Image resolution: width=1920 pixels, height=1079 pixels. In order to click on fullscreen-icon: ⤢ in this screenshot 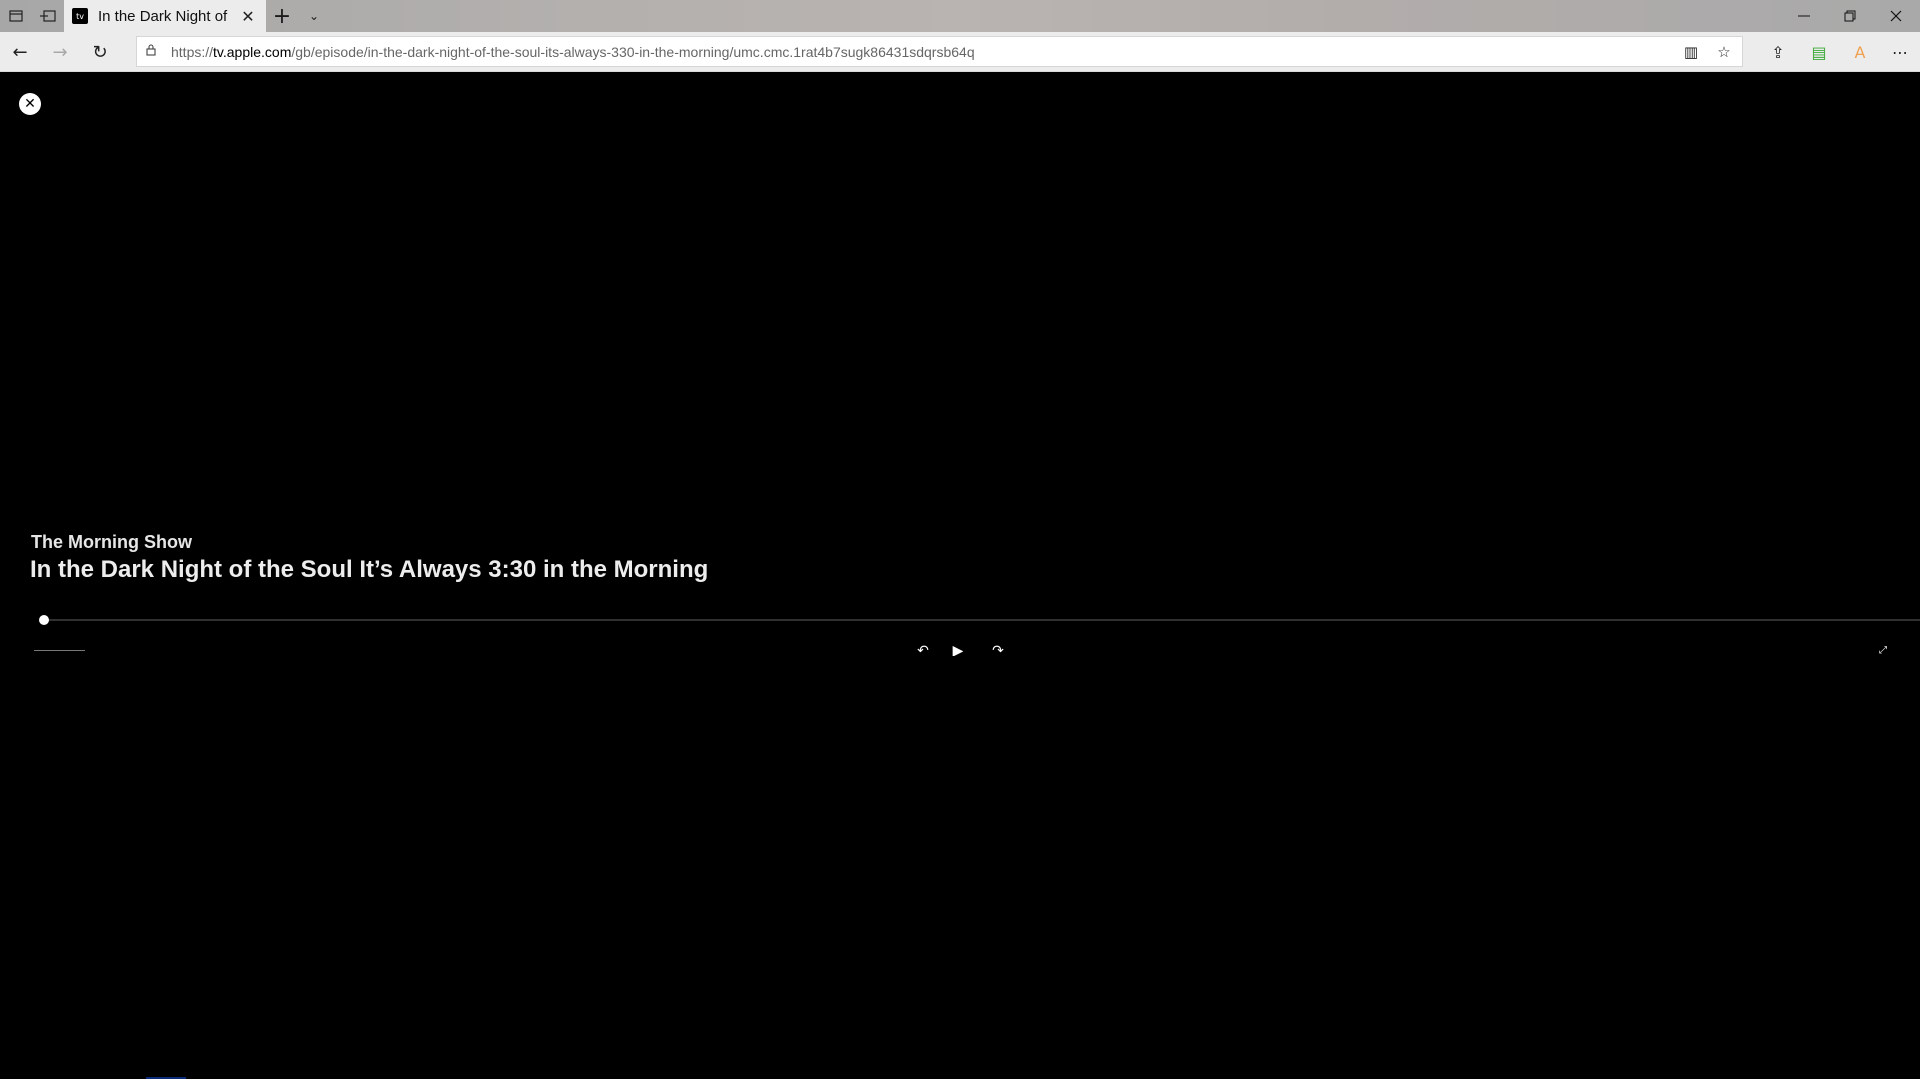, I will do `click(1883, 649)`.